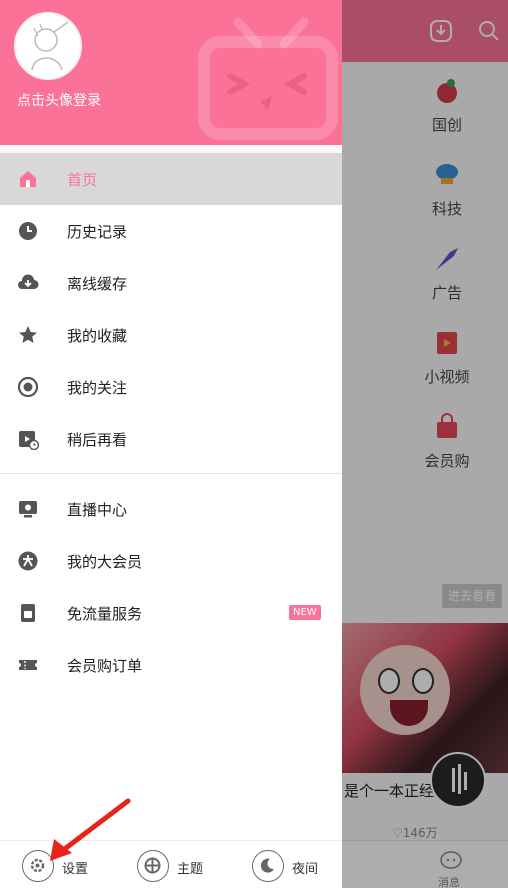 This screenshot has width=508, height=888. Describe the element at coordinates (28, 665) in the screenshot. I see `ticket-icon` at that location.